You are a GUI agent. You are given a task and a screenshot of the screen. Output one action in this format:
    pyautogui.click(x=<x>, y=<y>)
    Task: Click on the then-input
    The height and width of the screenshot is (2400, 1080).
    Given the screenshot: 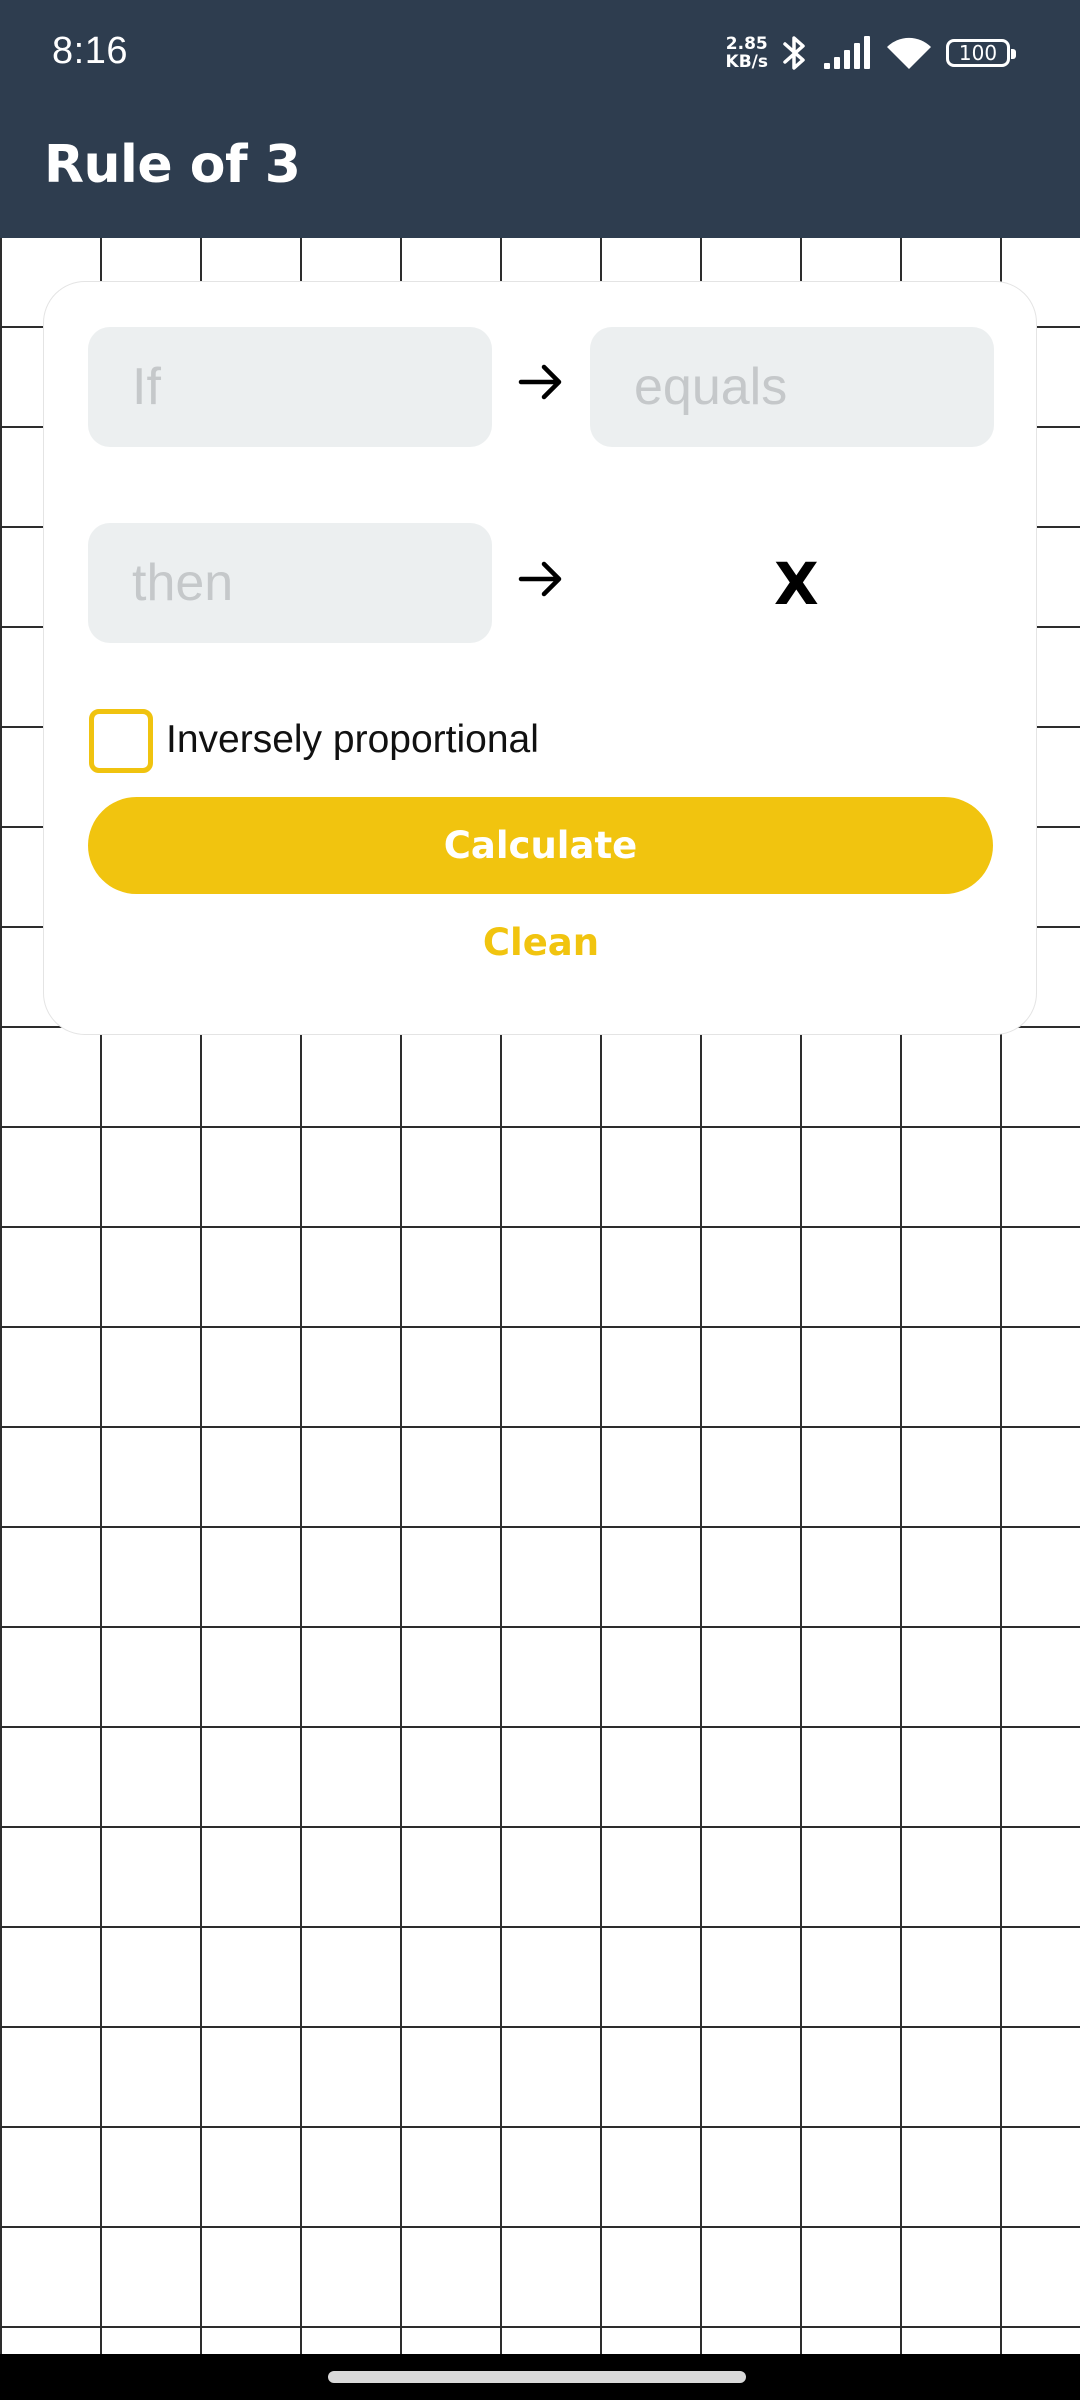 What is the action you would take?
    pyautogui.click(x=290, y=583)
    